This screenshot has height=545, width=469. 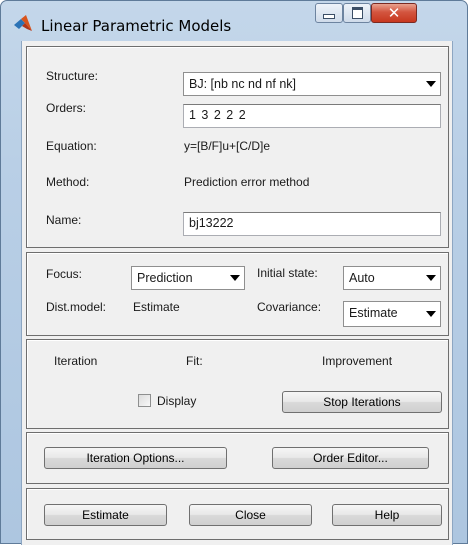 I want to click on initial-state-label: Initial state:, so click(x=287, y=273).